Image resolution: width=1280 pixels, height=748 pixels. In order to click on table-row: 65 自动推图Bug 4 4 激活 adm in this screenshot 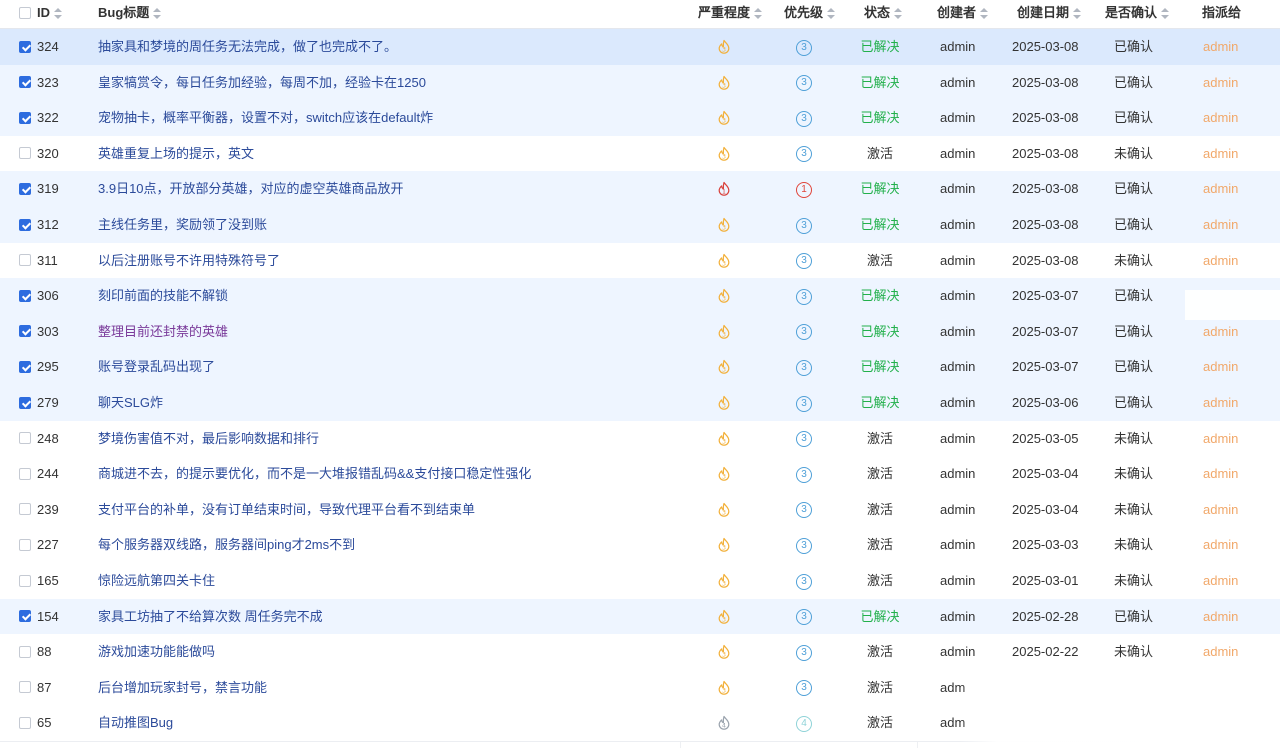, I will do `click(640, 723)`.